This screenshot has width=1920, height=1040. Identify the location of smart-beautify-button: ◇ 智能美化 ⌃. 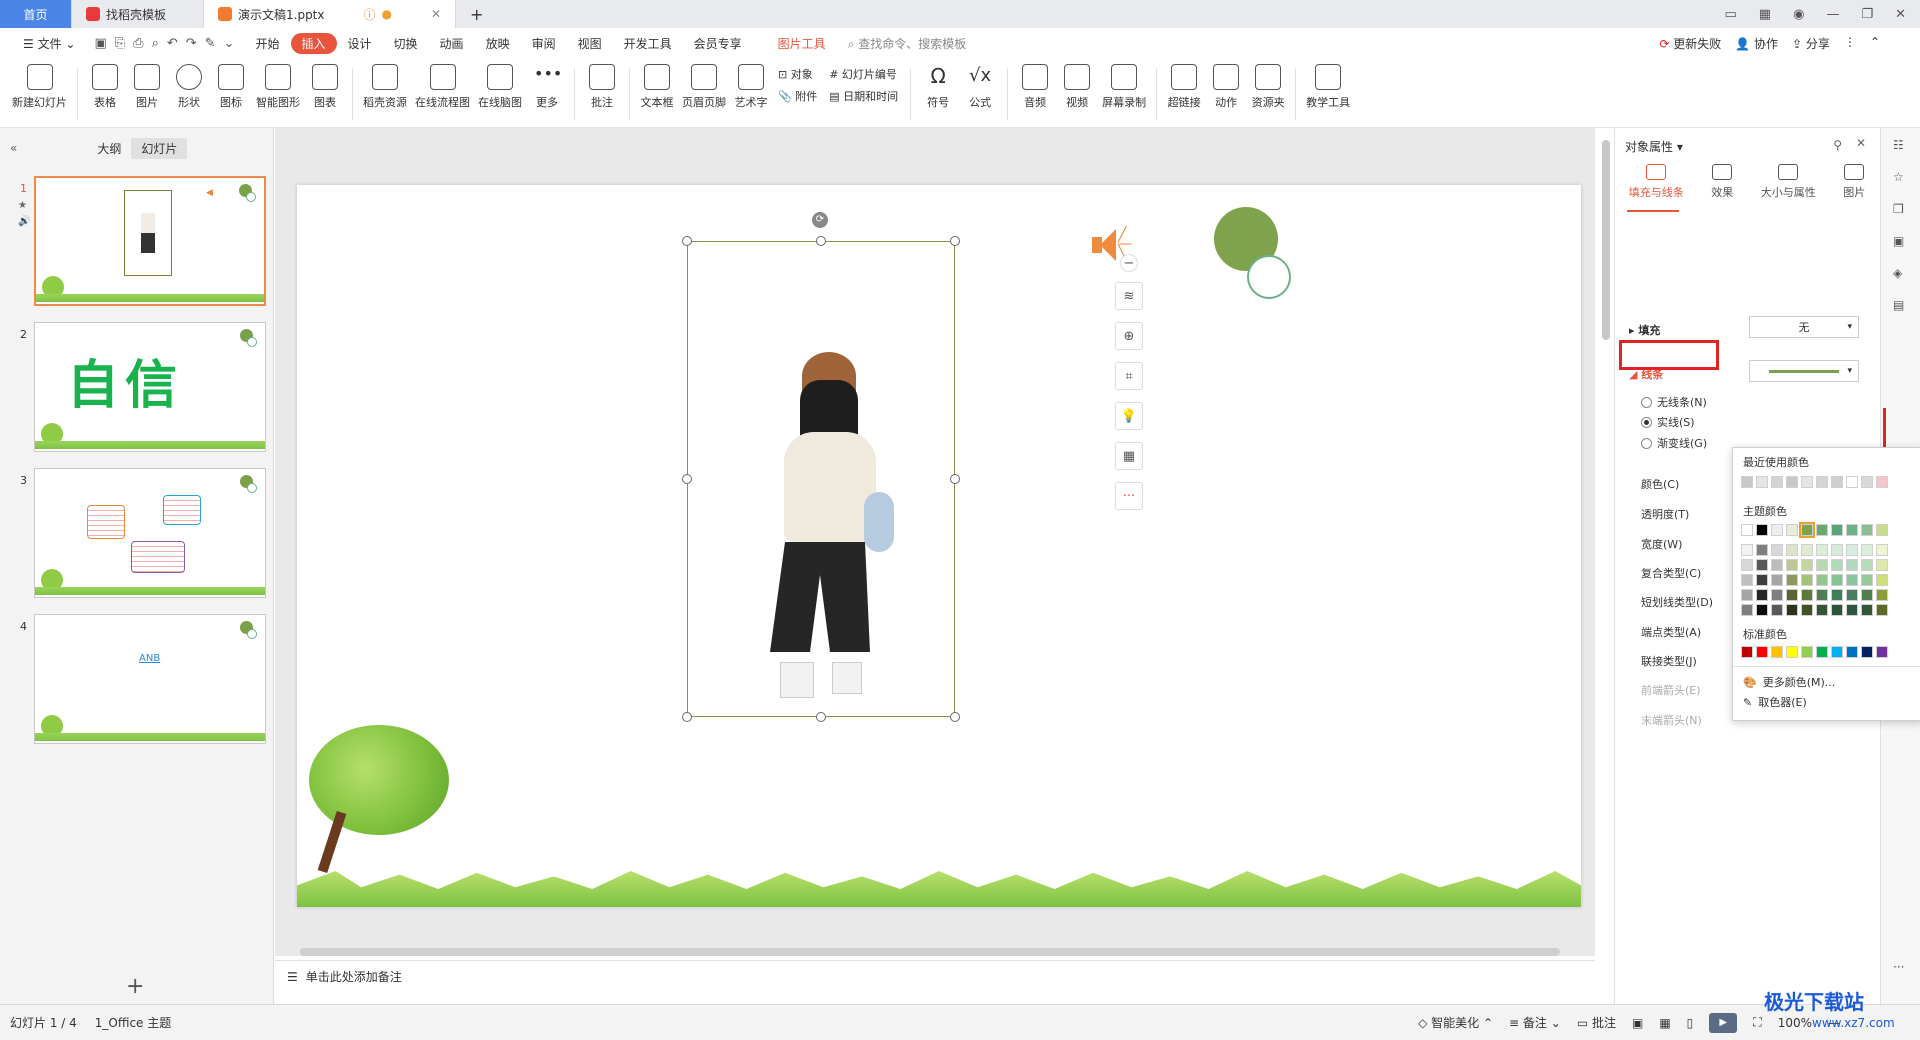
(1455, 1022).